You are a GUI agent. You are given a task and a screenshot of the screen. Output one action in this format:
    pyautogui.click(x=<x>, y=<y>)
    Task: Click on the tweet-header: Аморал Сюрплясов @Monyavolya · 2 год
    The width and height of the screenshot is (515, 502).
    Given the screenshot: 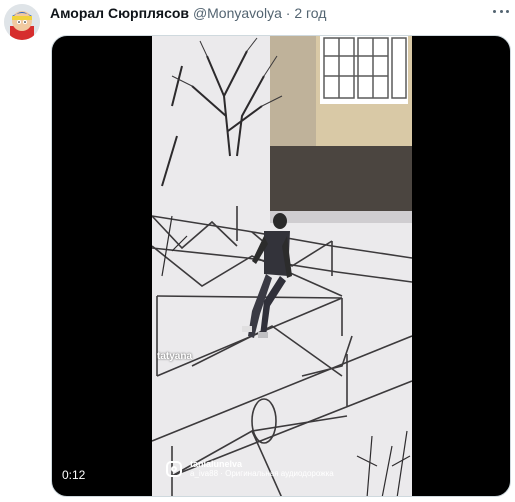 What is the action you would take?
    pyautogui.click(x=270, y=14)
    